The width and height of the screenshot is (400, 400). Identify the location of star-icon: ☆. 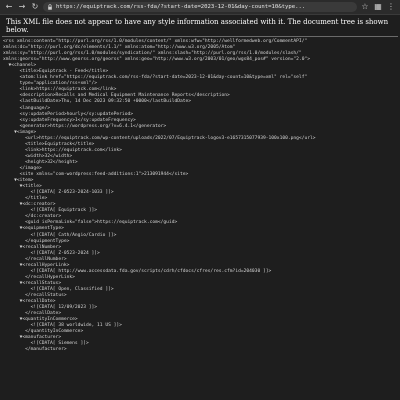
(365, 7).